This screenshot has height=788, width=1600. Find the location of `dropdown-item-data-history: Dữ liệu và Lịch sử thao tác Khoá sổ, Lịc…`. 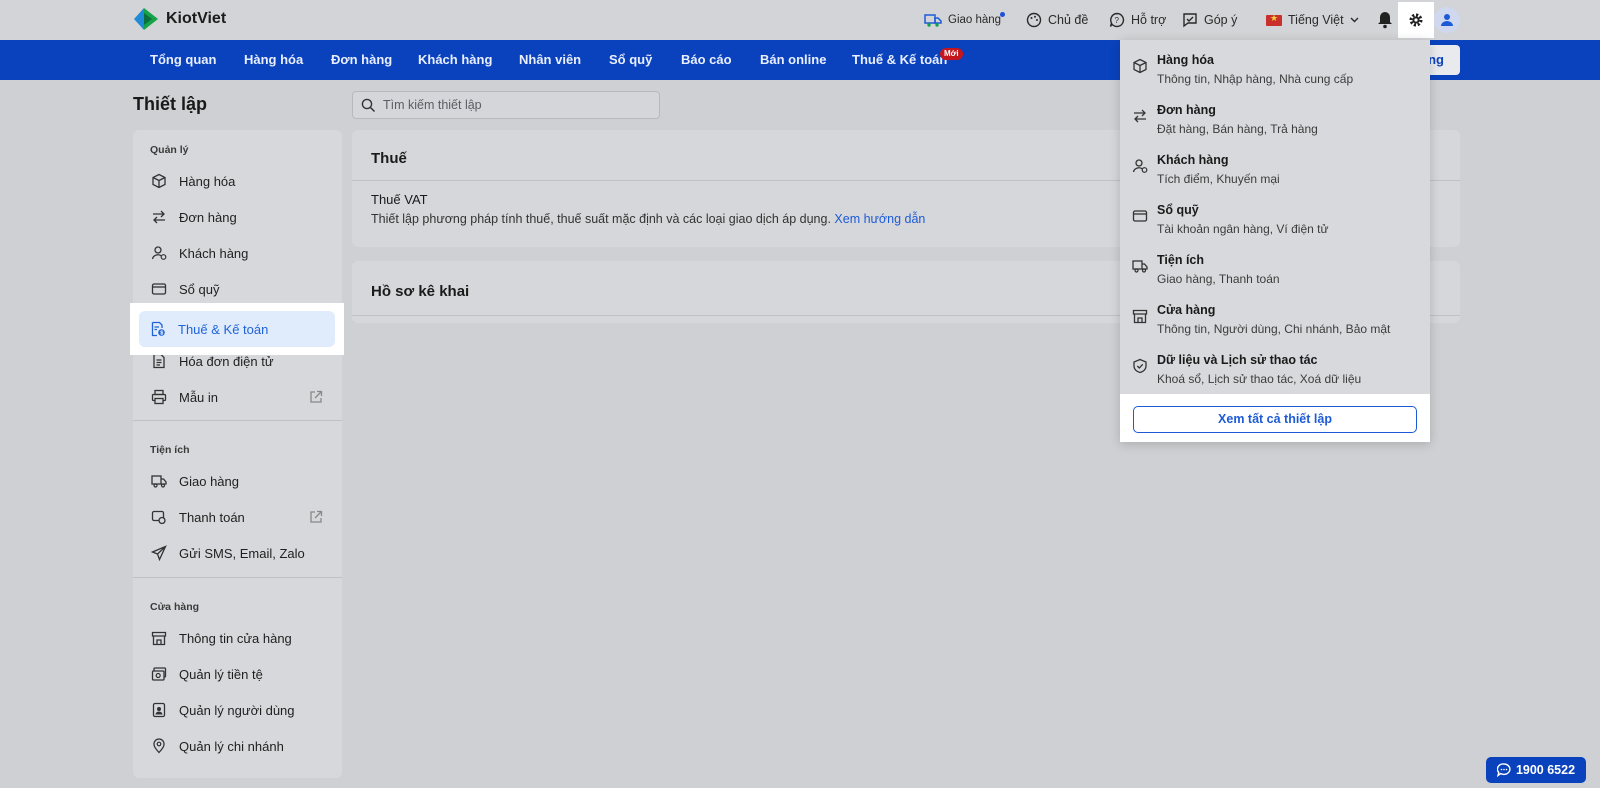

dropdown-item-data-history: Dữ liệu và Lịch sử thao tác Khoá sổ, Lịc… is located at coordinates (1275, 365).